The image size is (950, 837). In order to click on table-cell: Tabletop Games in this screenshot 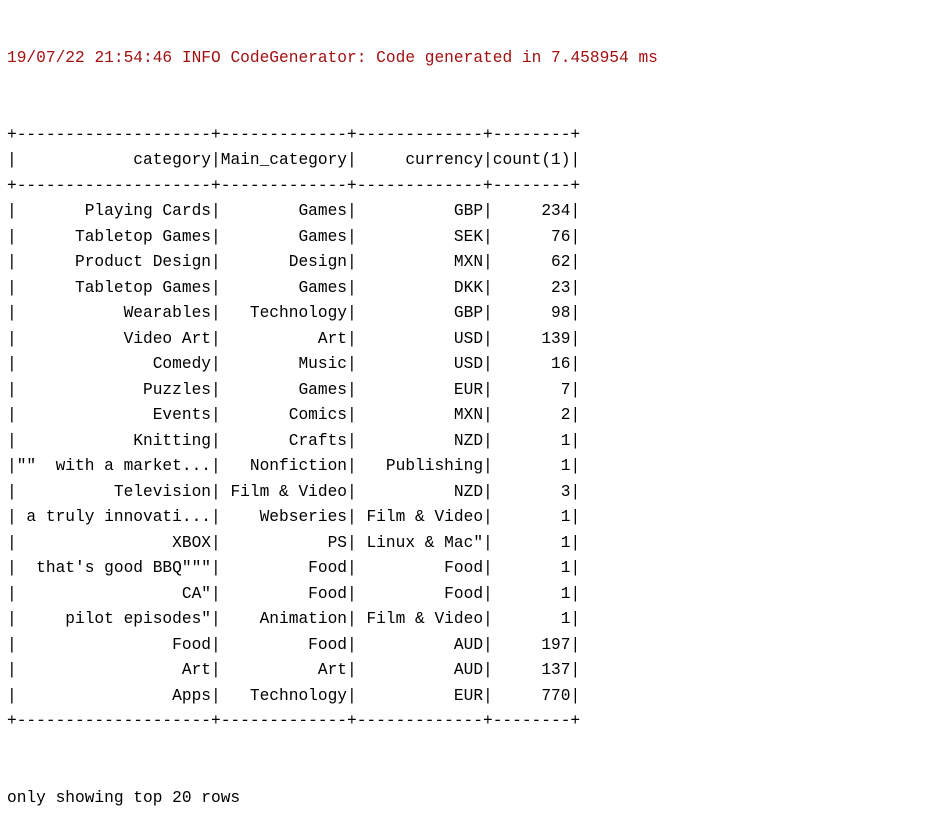, I will do `click(114, 287)`.